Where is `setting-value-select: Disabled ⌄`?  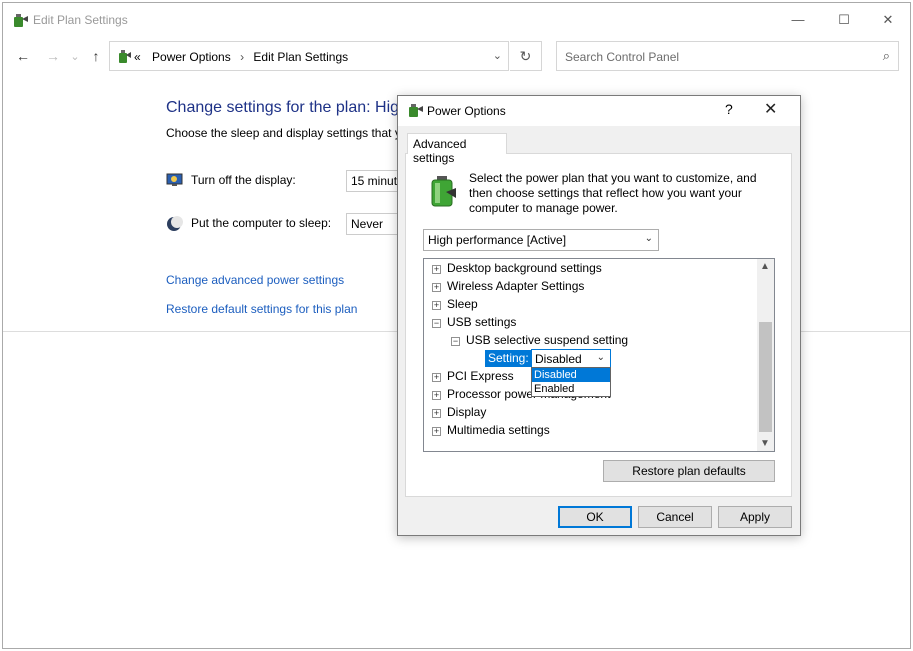 setting-value-select: Disabled ⌄ is located at coordinates (571, 358).